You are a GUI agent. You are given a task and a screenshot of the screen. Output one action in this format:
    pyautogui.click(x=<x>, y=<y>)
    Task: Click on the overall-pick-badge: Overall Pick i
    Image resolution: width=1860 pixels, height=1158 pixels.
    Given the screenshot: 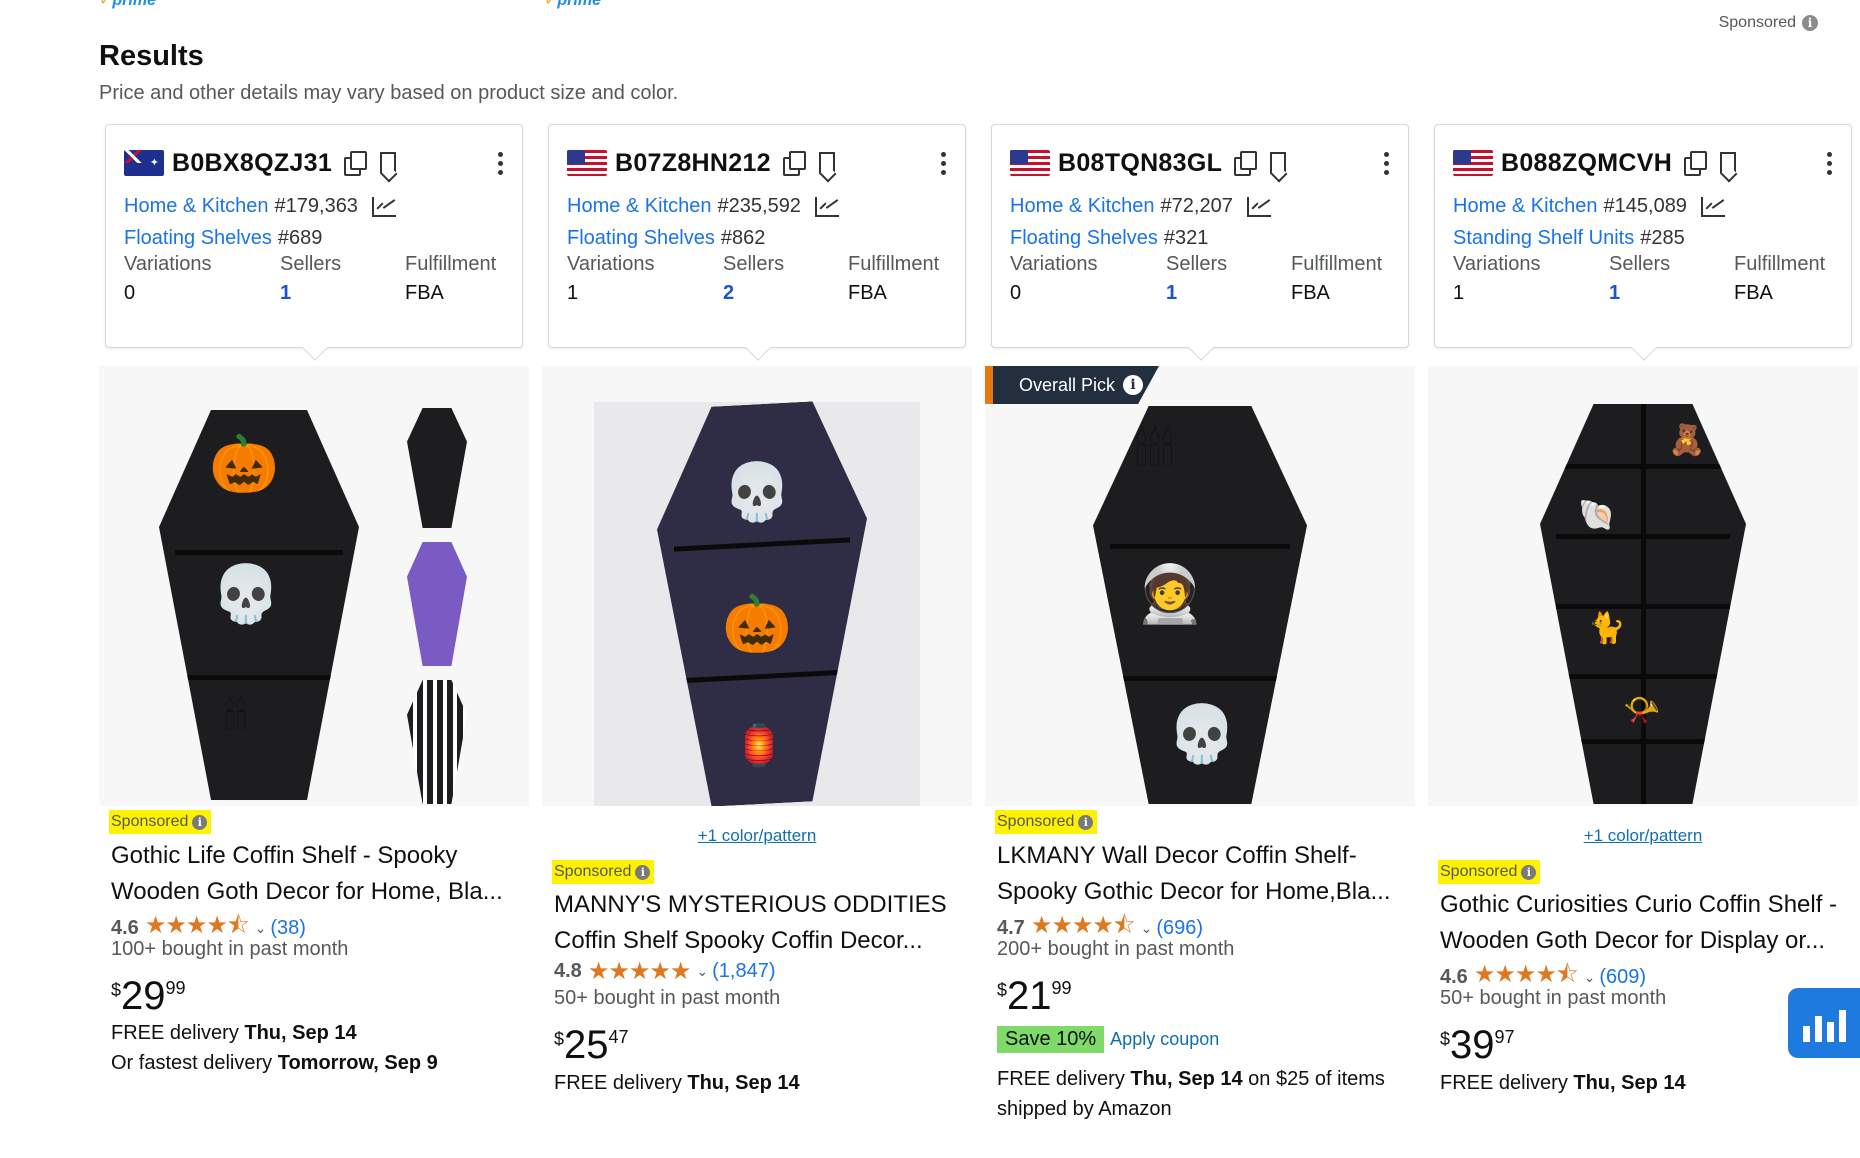 What is the action you would take?
    pyautogui.click(x=1072, y=385)
    